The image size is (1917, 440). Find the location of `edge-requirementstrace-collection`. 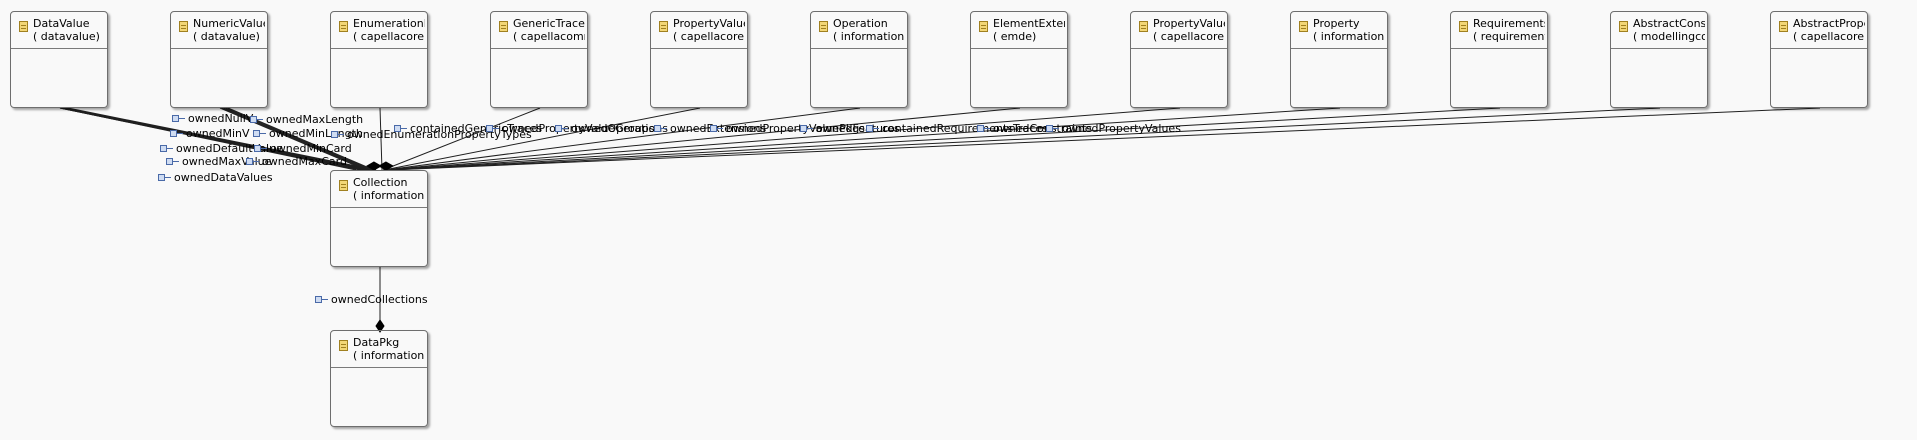

edge-requirementstrace-collection is located at coordinates (944, 139).